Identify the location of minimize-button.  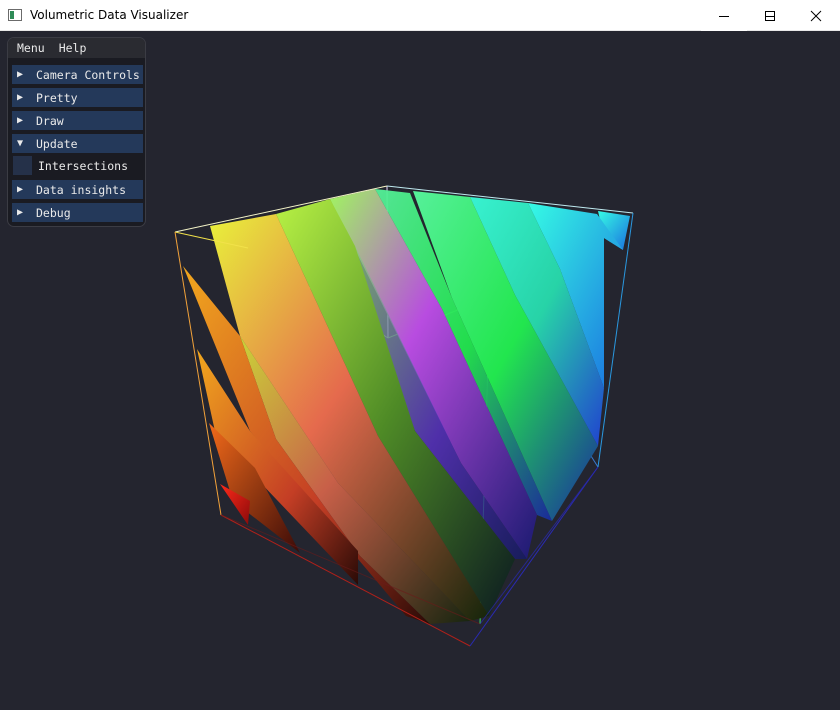
(724, 15).